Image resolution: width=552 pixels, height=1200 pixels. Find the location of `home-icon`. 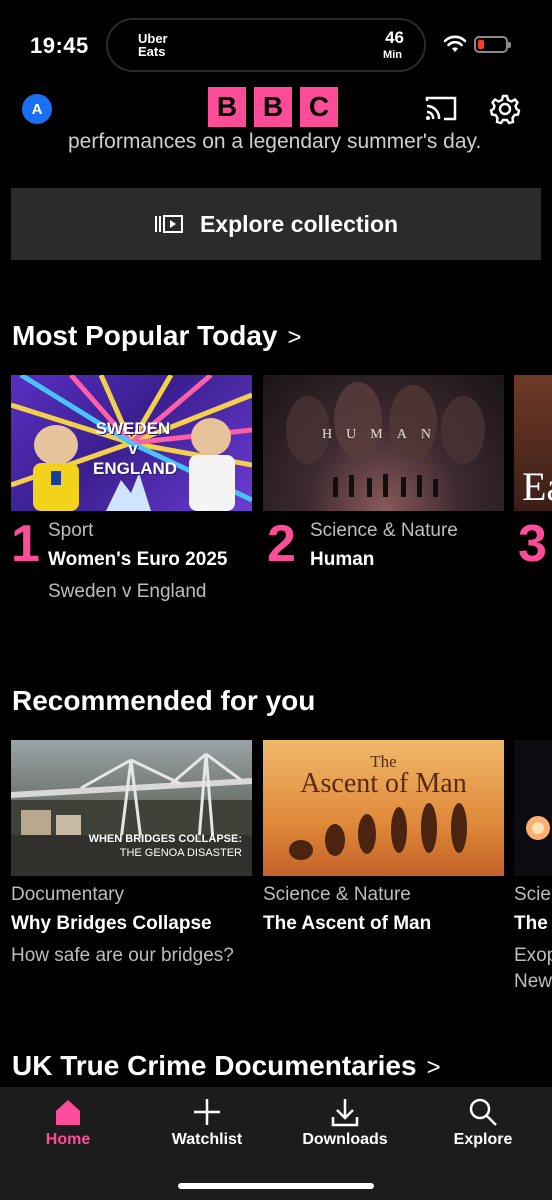

home-icon is located at coordinates (68, 1112).